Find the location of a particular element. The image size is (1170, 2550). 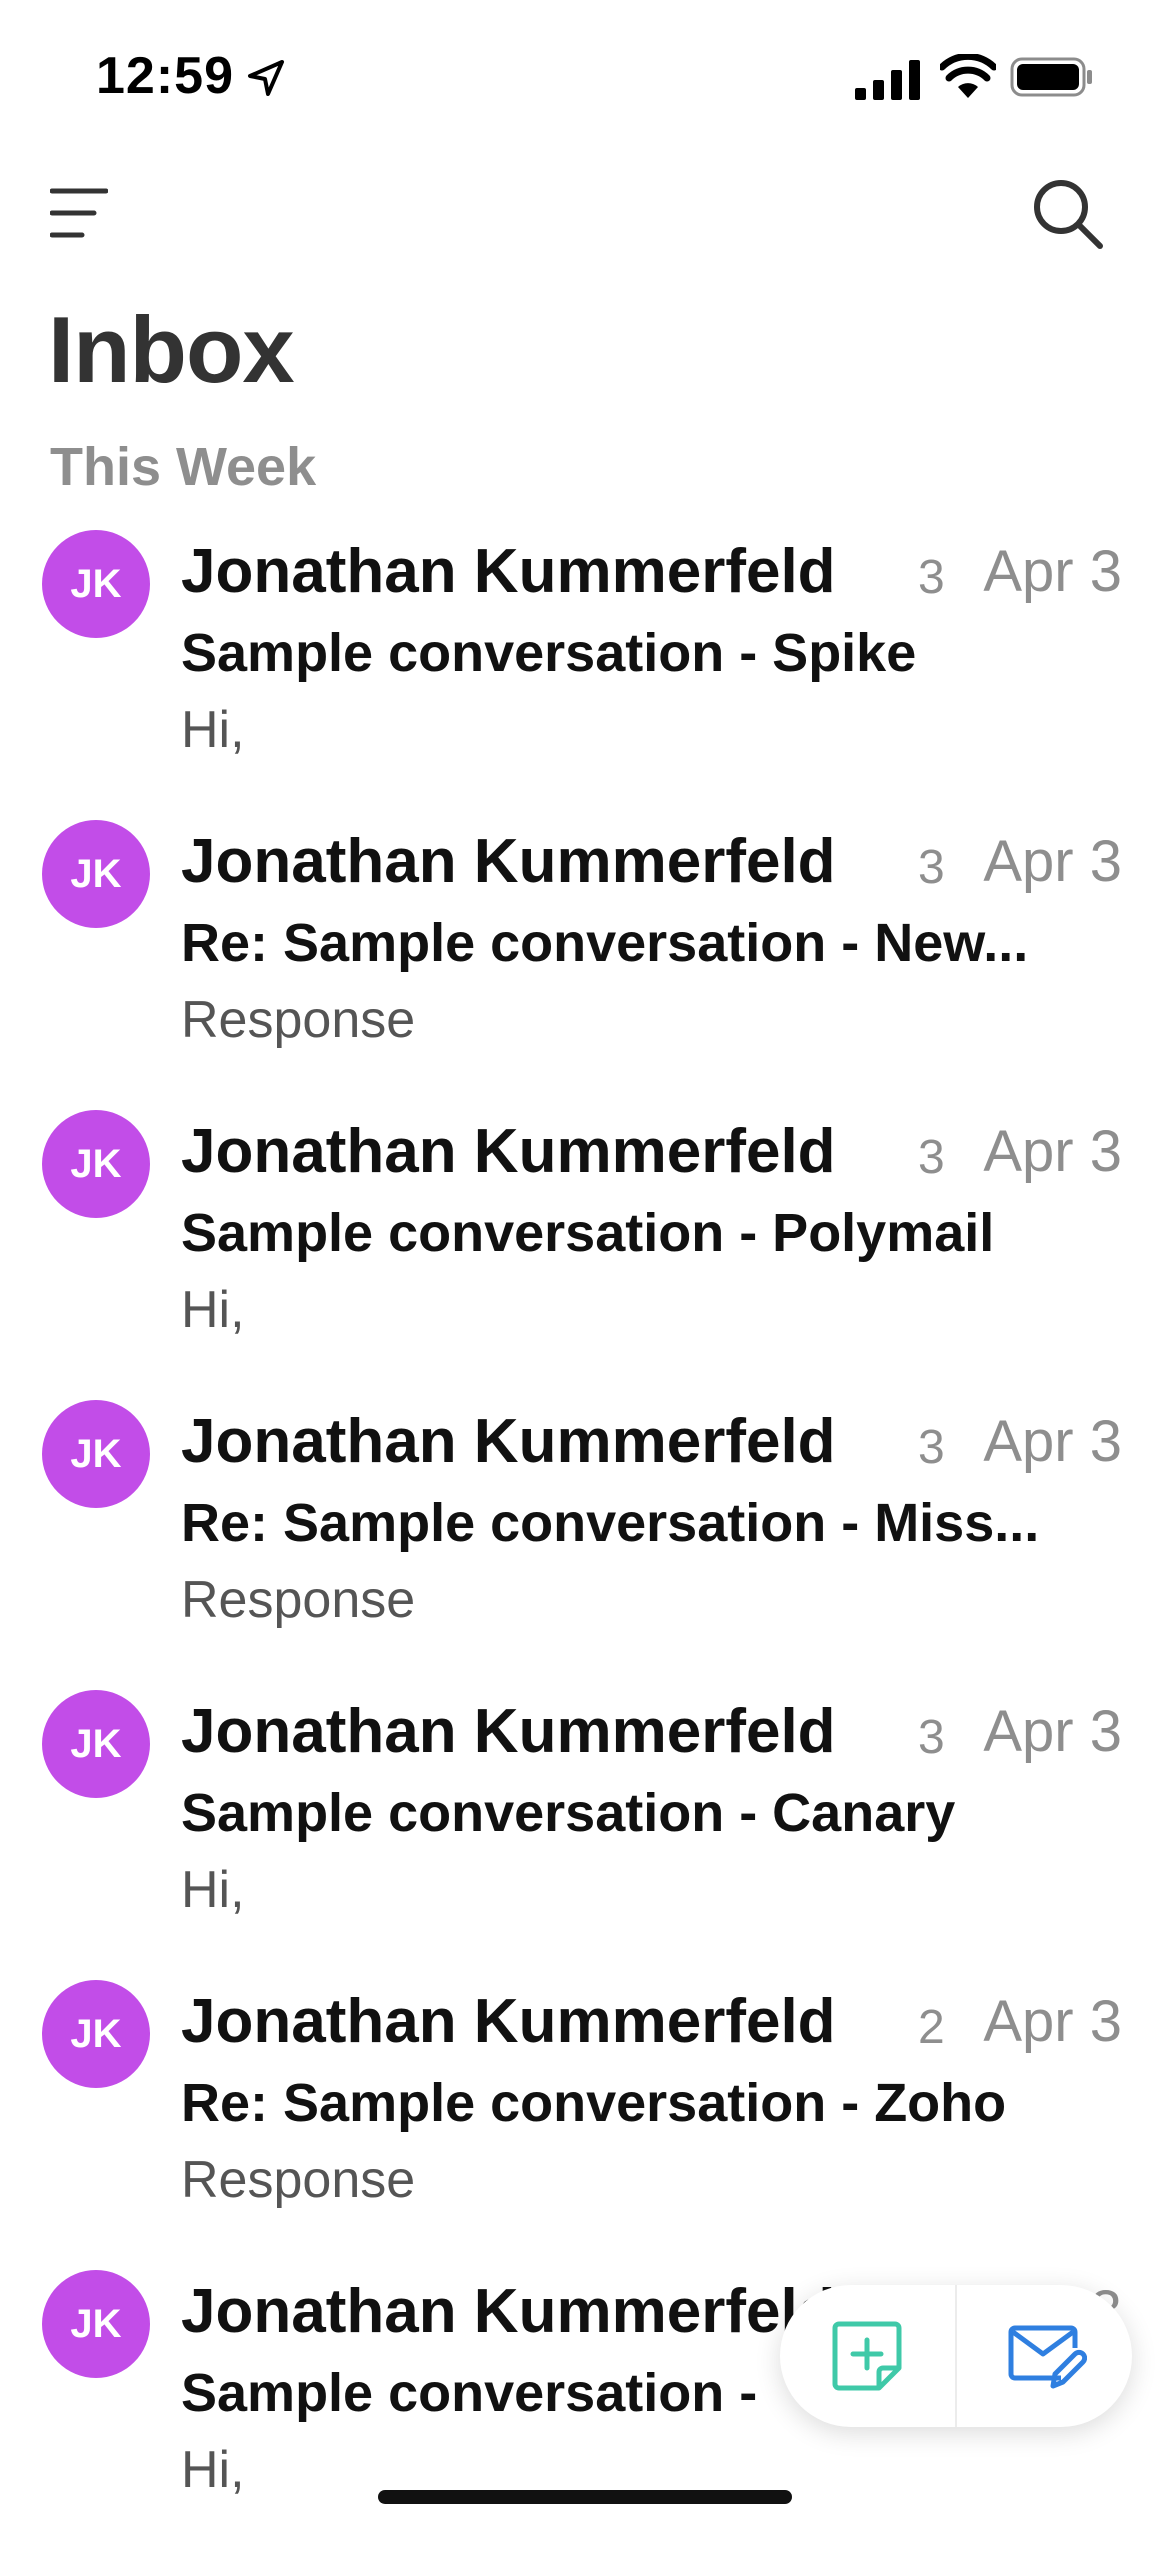

location-arrow-icon is located at coordinates (266, 78).